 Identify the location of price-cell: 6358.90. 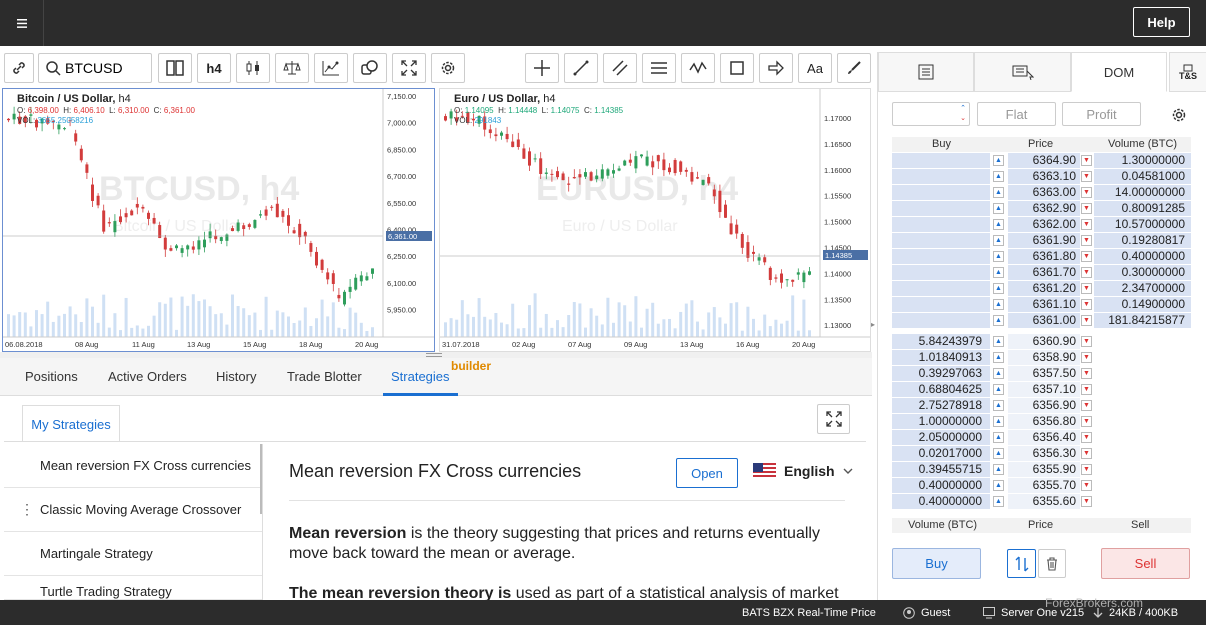
(1044, 357).